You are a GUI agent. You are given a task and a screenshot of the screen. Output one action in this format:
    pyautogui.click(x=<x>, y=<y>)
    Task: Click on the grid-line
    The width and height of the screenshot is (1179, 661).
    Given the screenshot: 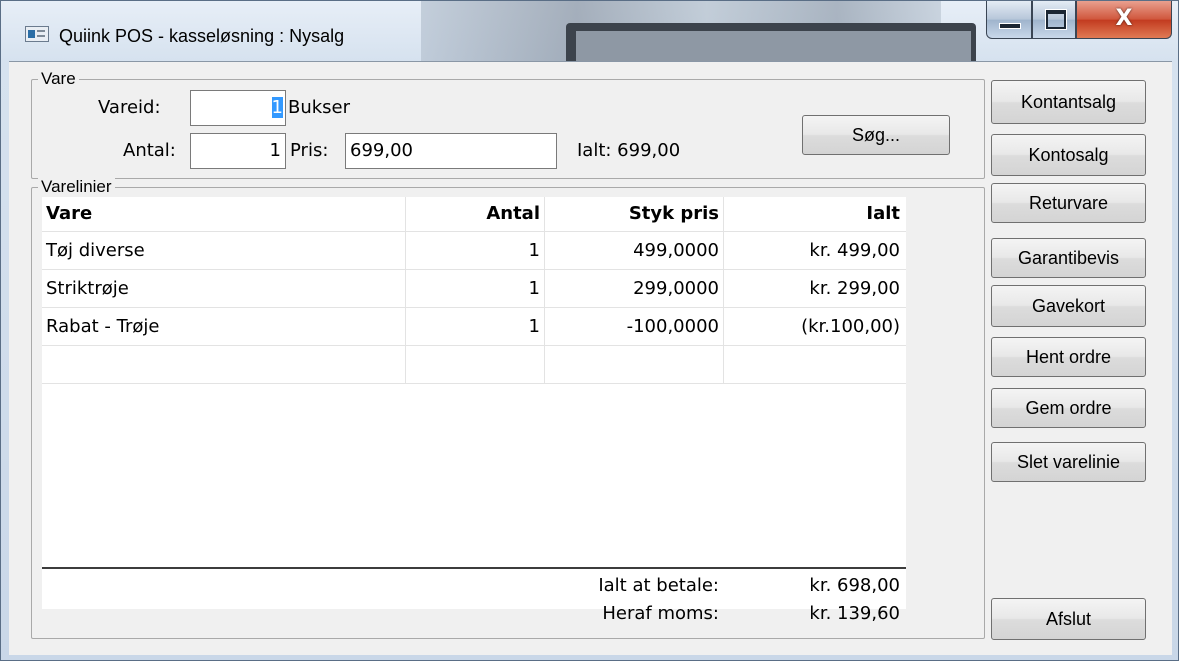 What is the action you would take?
    pyautogui.click(x=474, y=383)
    